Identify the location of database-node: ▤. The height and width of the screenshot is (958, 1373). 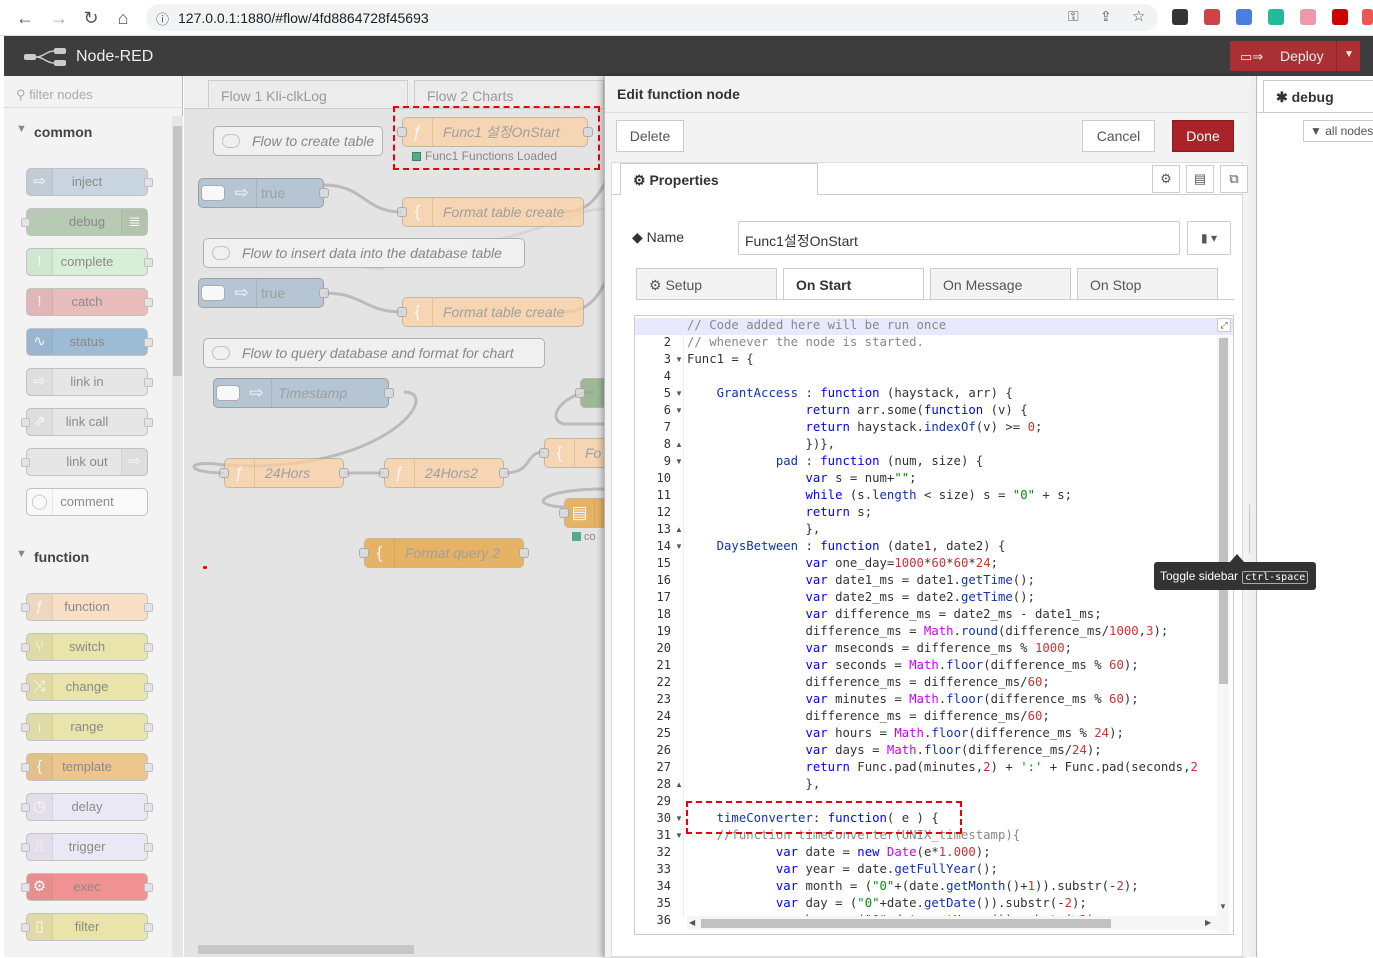
(581, 513).